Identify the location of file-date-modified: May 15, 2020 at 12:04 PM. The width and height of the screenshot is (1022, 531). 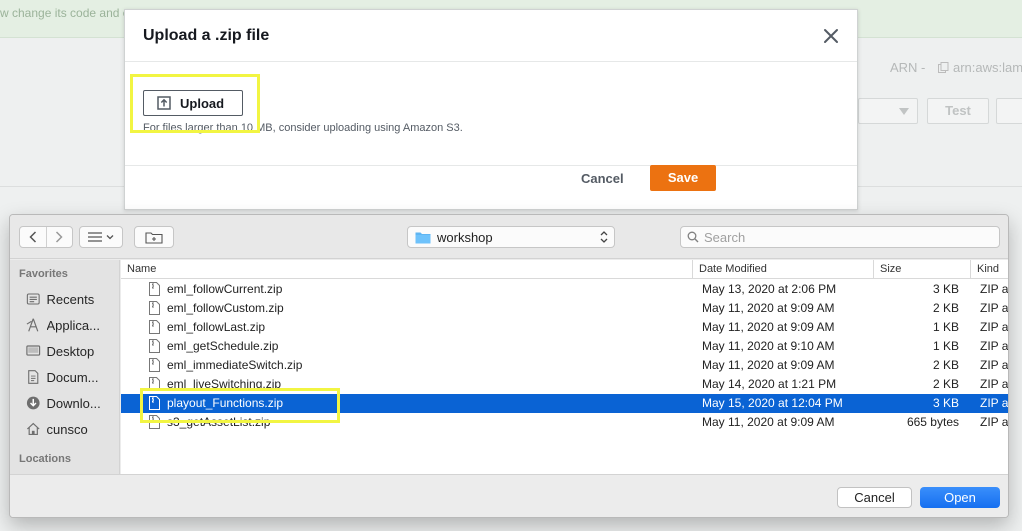
(772, 403).